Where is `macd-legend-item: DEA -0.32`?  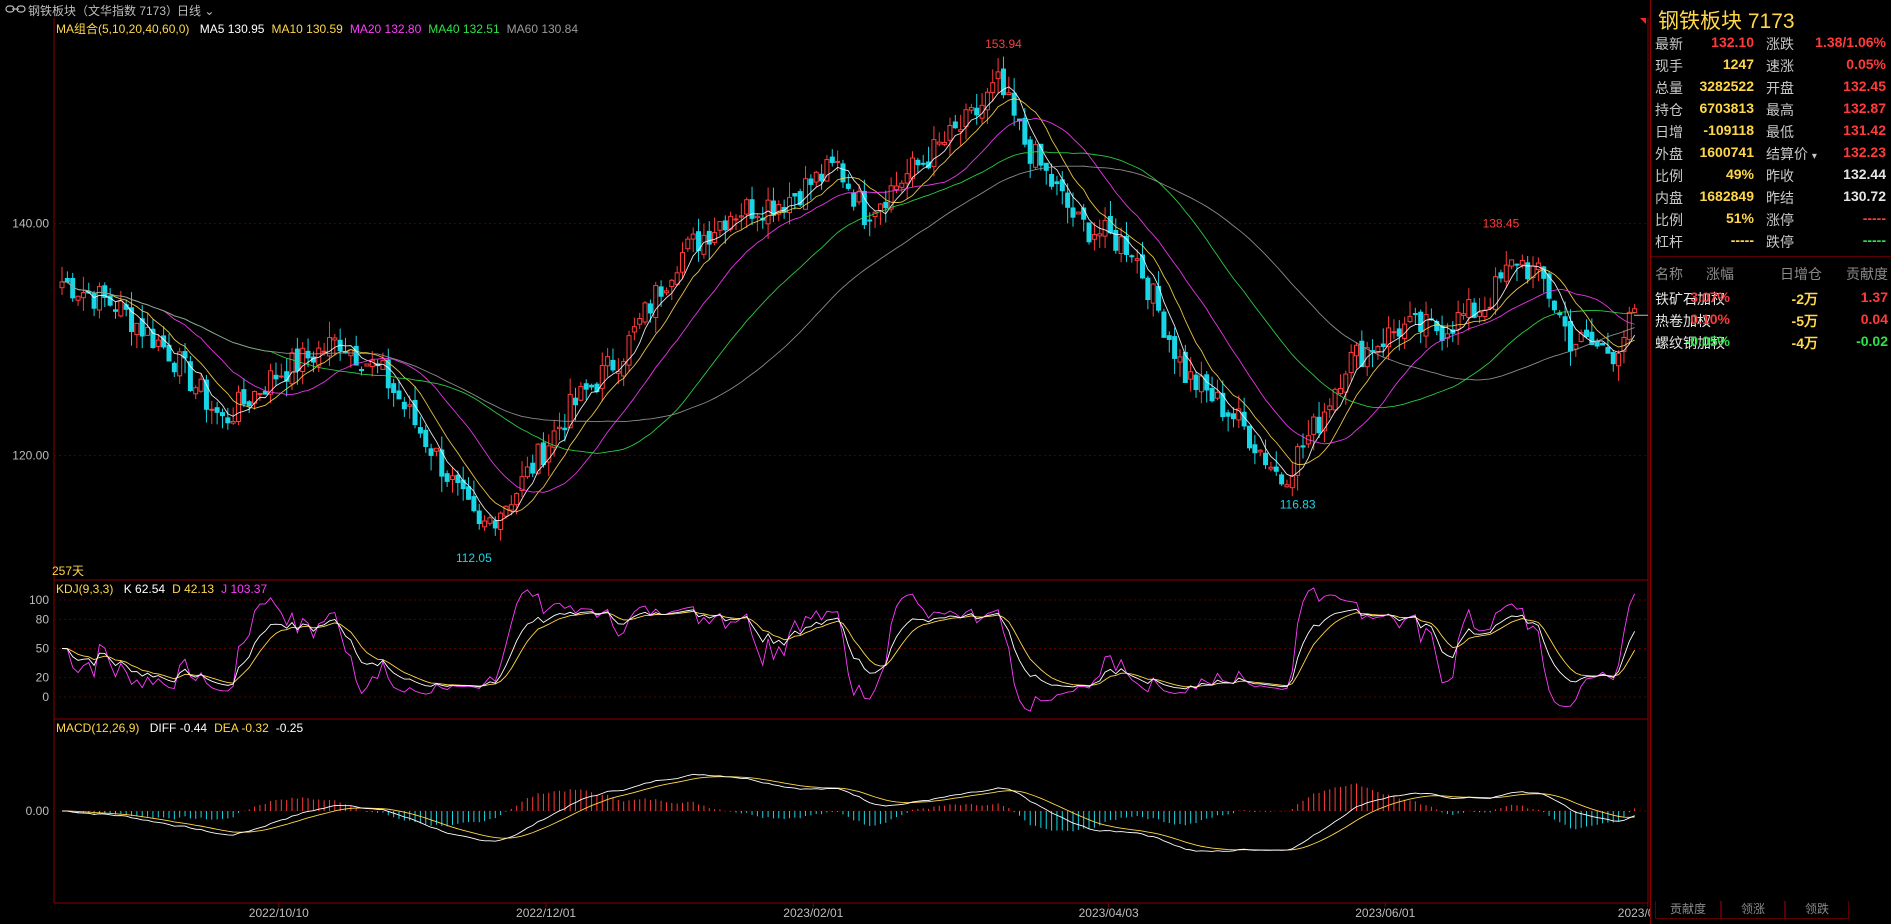
macd-legend-item: DEA -0.32 is located at coordinates (241, 728).